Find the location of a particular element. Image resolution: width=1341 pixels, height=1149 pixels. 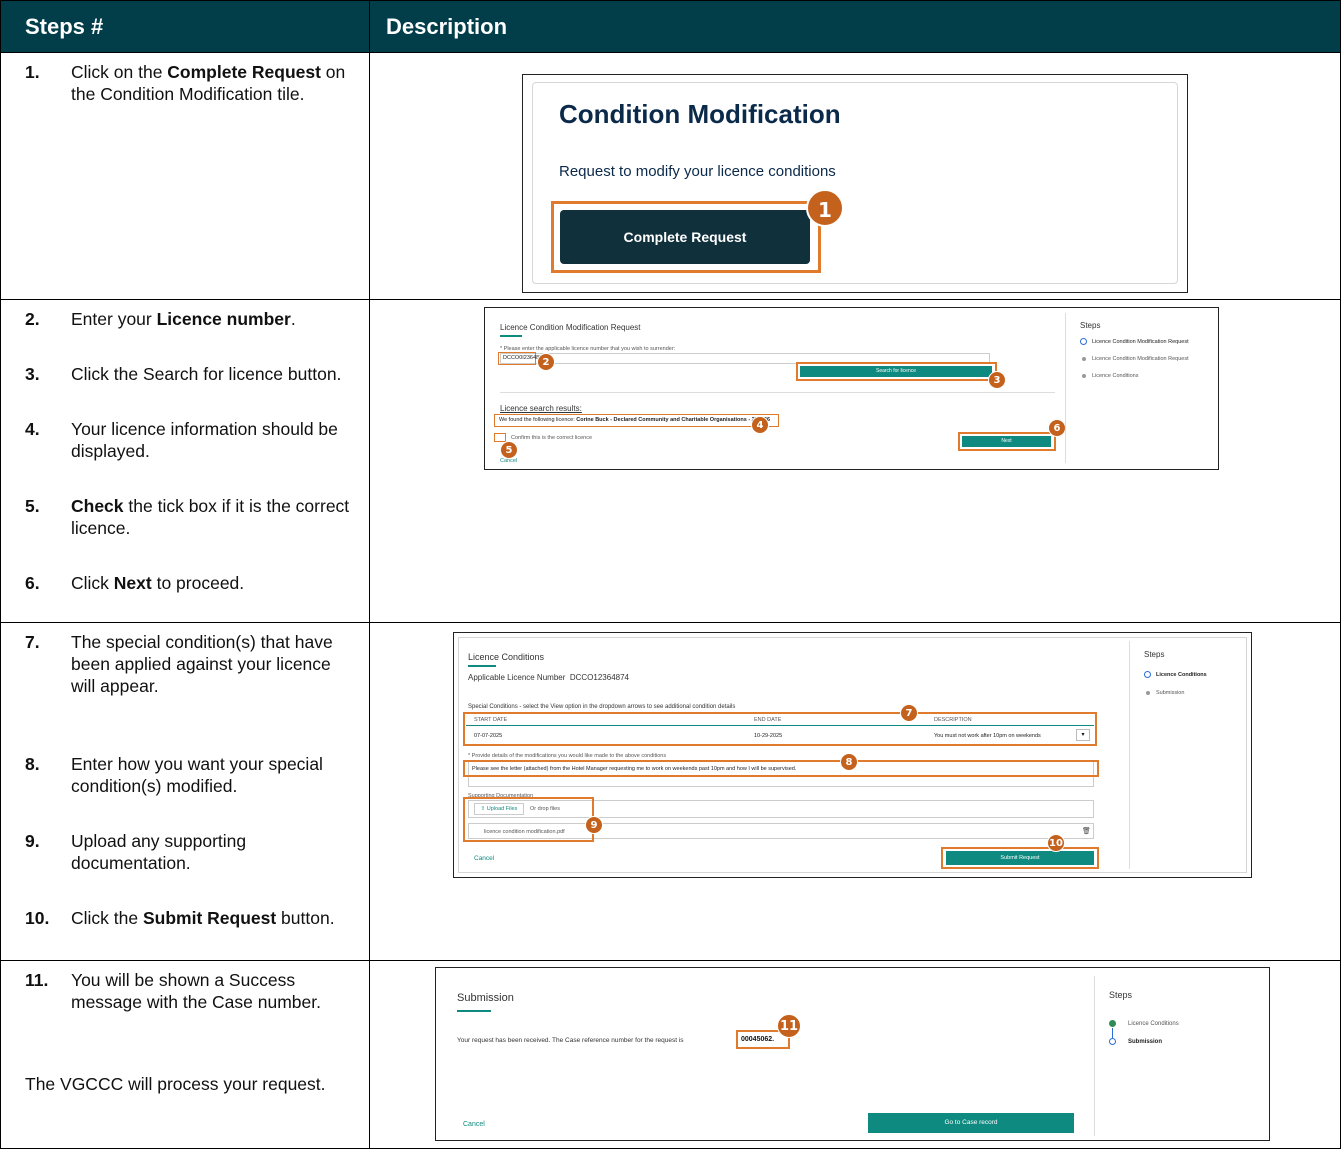

callout-badge: 4 is located at coordinates (760, 425).